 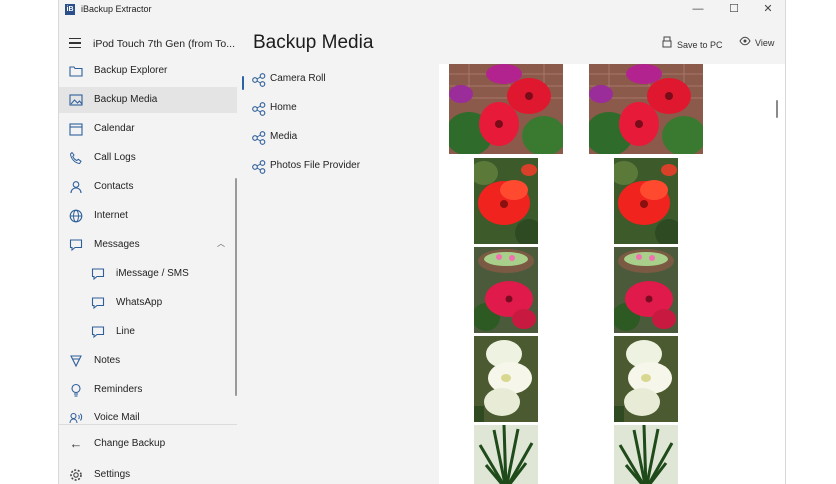 What do you see at coordinates (298, 78) in the screenshot?
I see `folder-label: Camera Roll` at bounding box center [298, 78].